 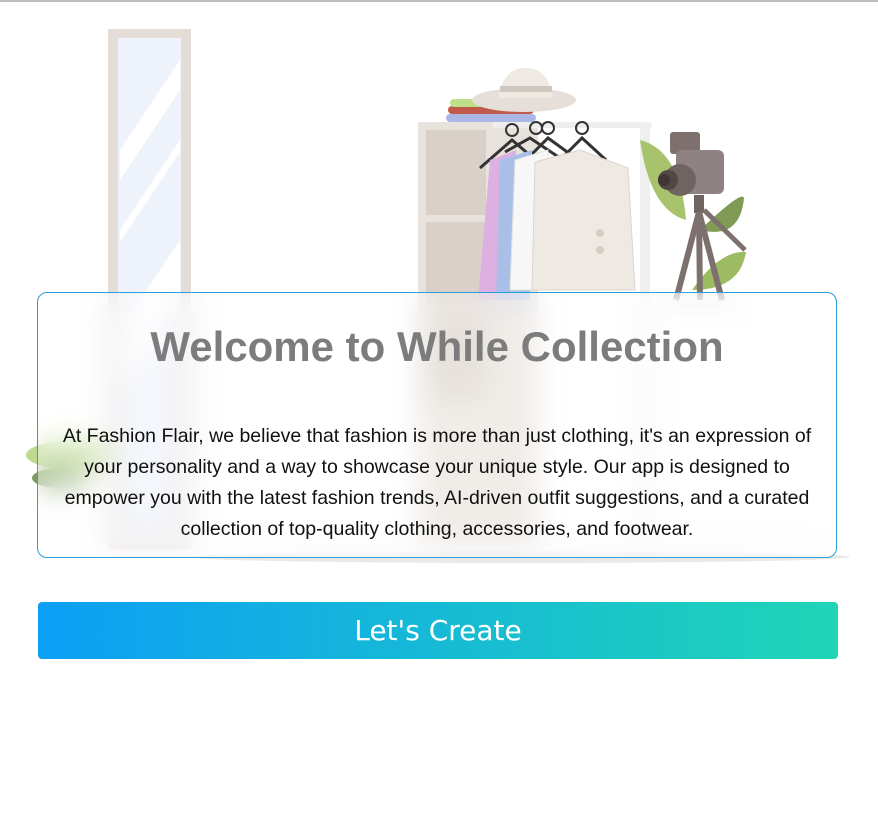 I want to click on hat-illustration, so click(x=511, y=94).